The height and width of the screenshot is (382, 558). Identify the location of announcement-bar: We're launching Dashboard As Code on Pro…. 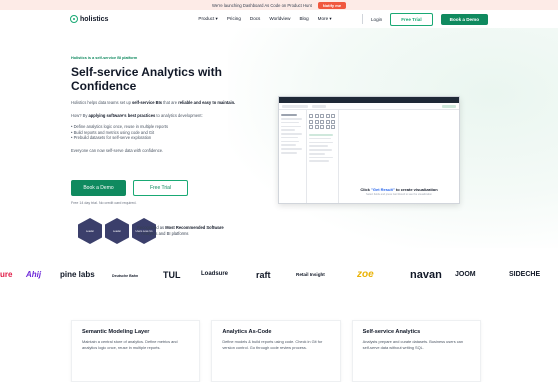
(279, 5).